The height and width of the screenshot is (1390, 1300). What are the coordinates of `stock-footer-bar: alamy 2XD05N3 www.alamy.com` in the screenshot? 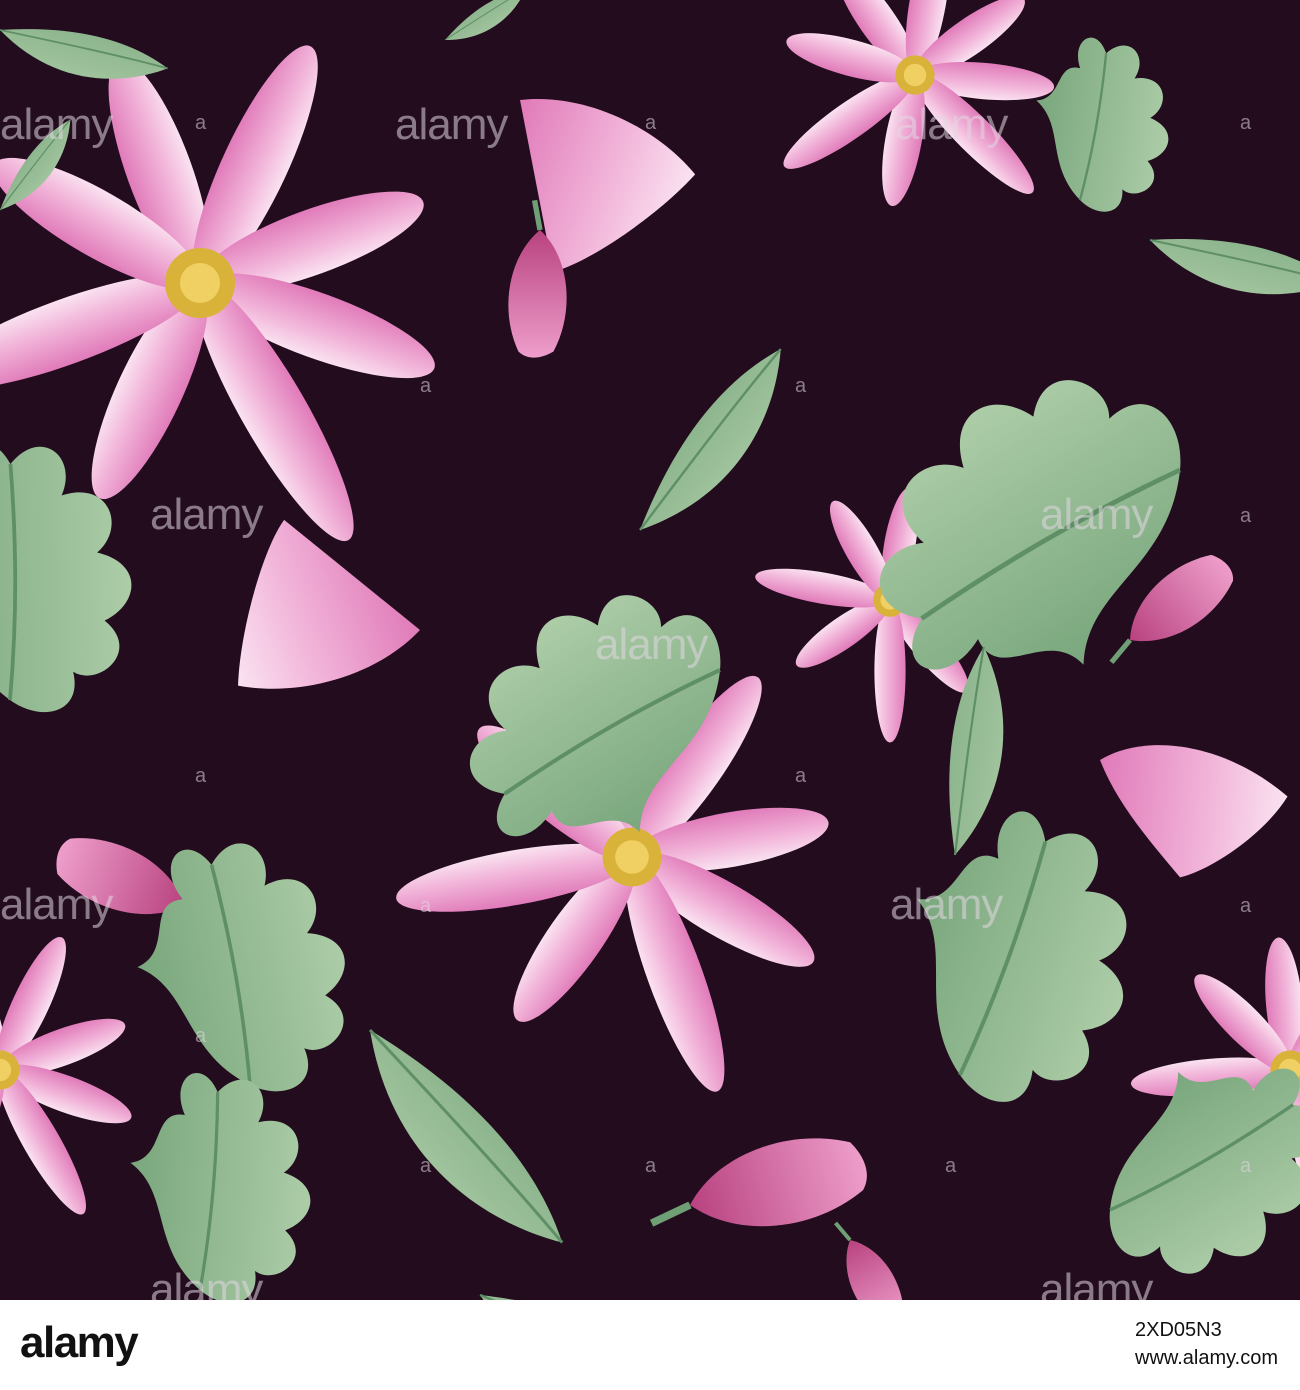 It's located at (650, 1345).